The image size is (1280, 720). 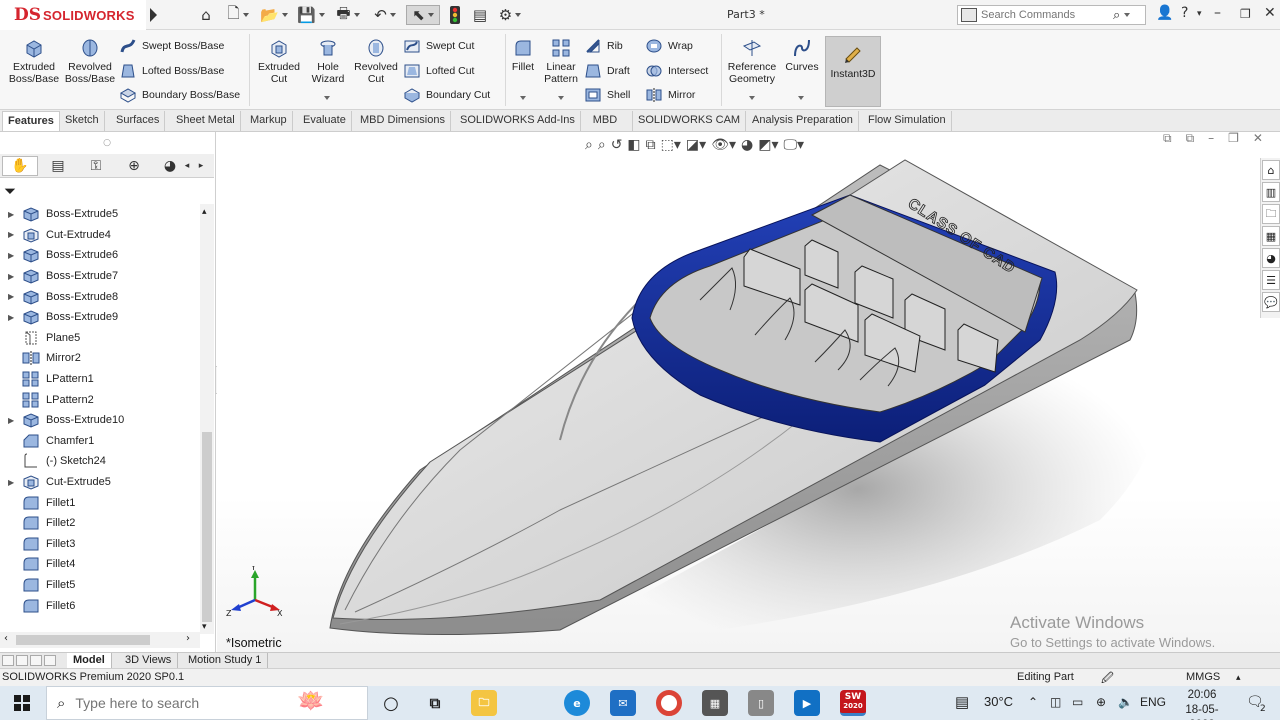 I want to click on design-library-icon: ▥, so click(x=1271, y=192).